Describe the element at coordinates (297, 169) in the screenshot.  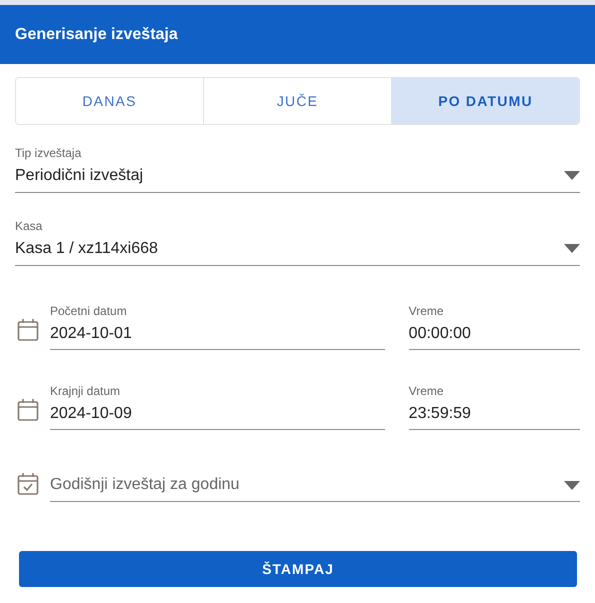
I see `dropdown-field: Tip izveštaja Periodični izveštaj` at that location.